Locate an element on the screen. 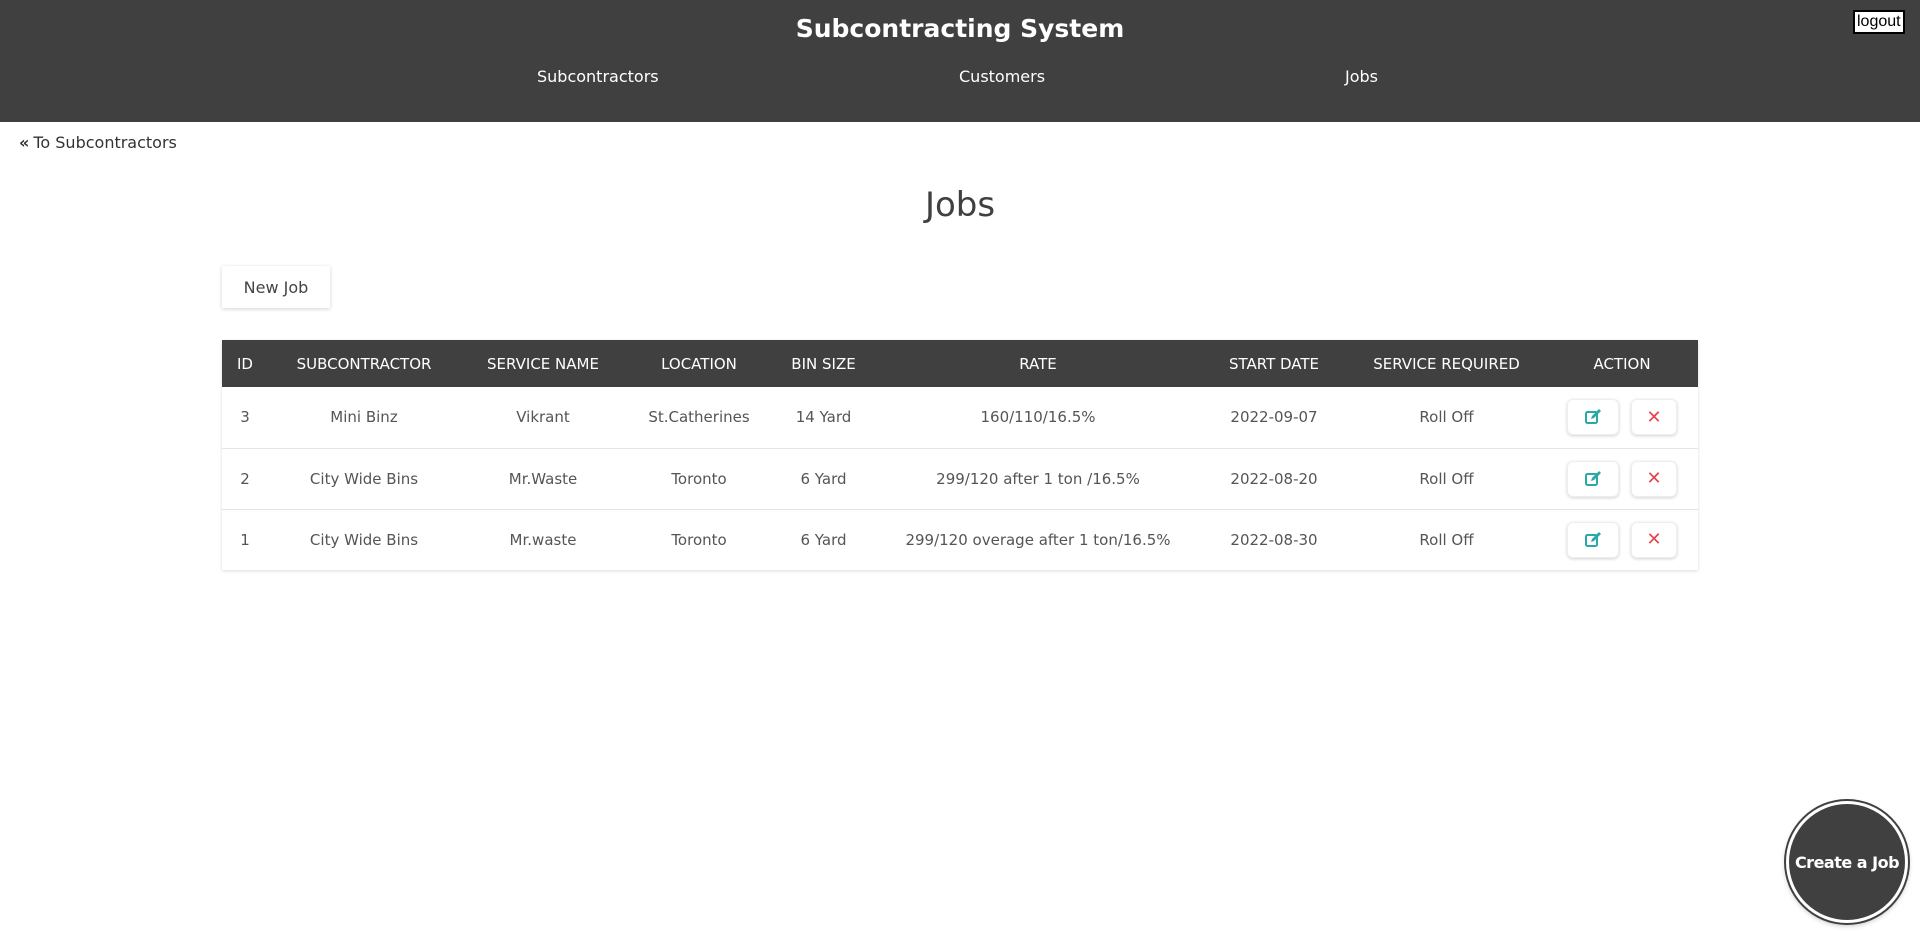  cell-service-name: Mr.waste is located at coordinates (543, 539).